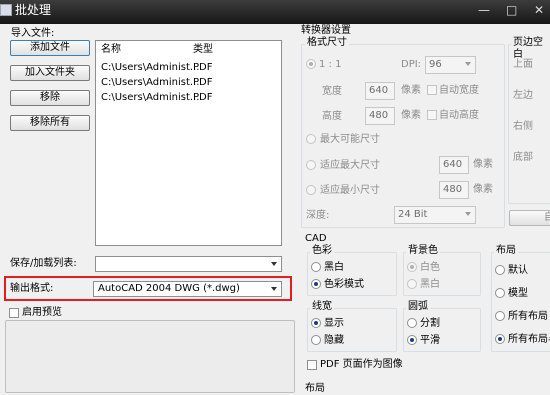  I want to click on save-load-list-dropdown, so click(188, 264).